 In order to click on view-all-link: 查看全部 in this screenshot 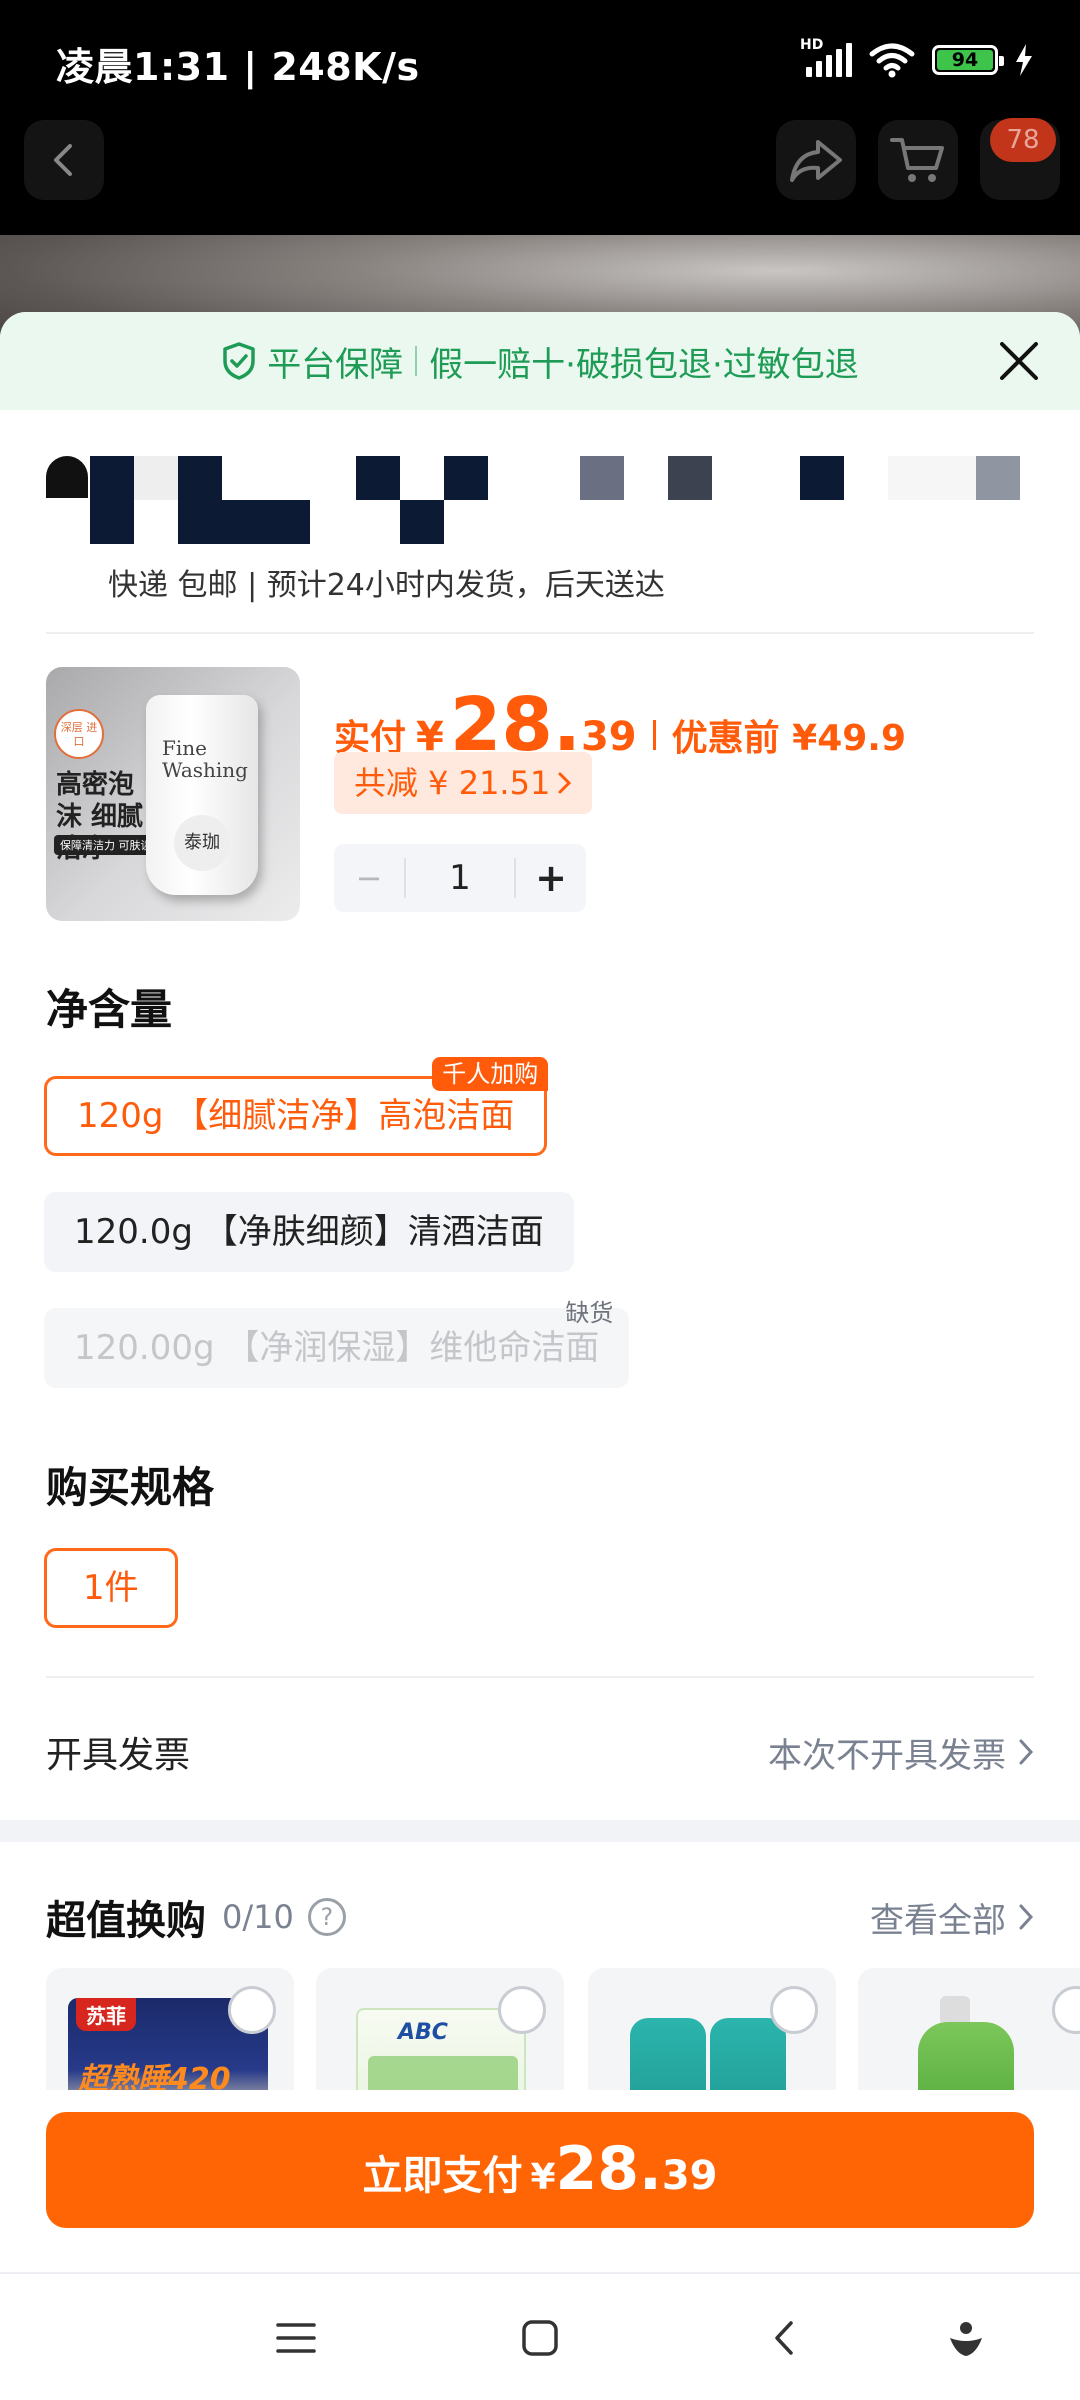, I will do `click(952, 1917)`.